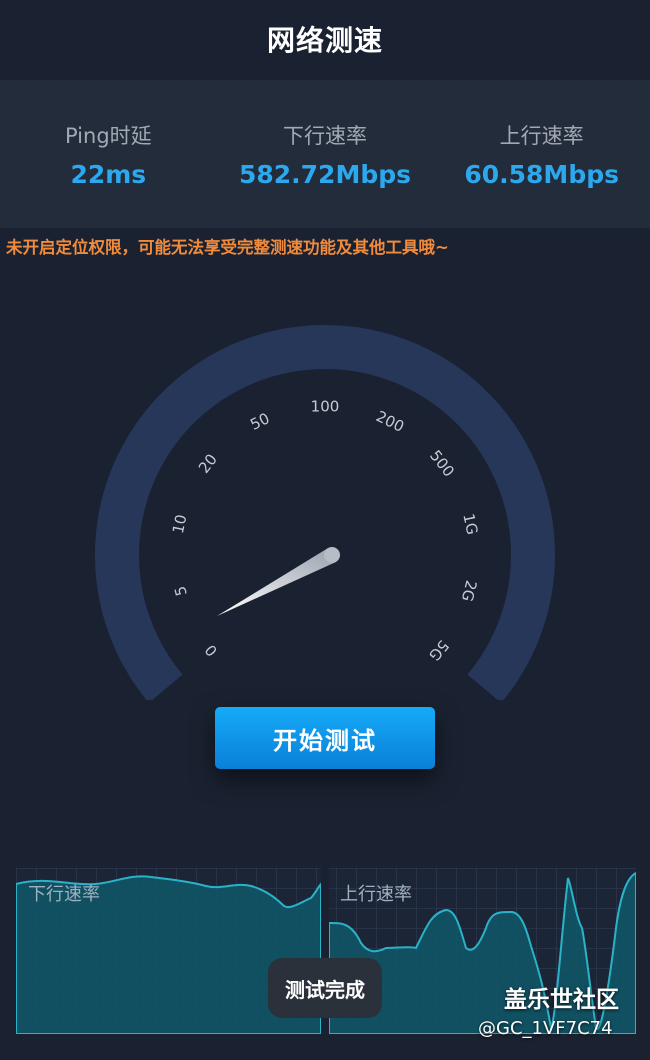  Describe the element at coordinates (64, 894) in the screenshot. I see `download-graph-label: 下行速率` at that location.